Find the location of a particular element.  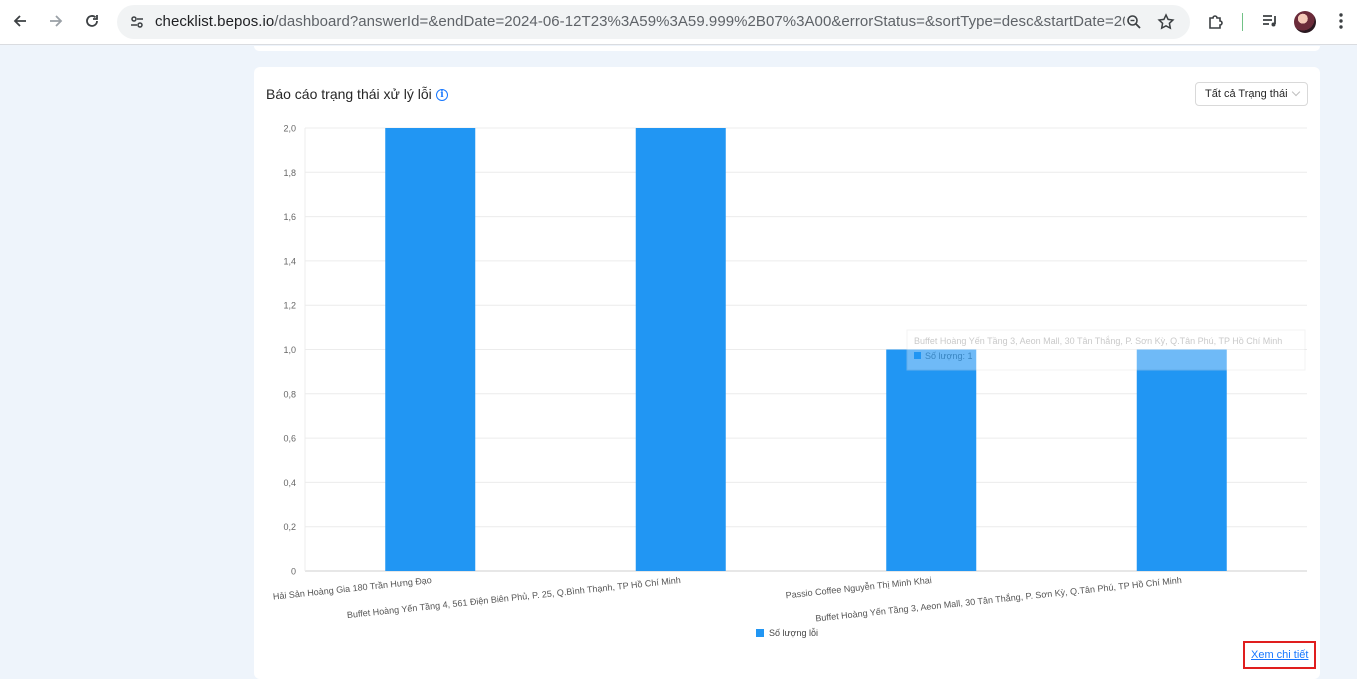

y-tick-label: 0,2 is located at coordinates (289, 527).